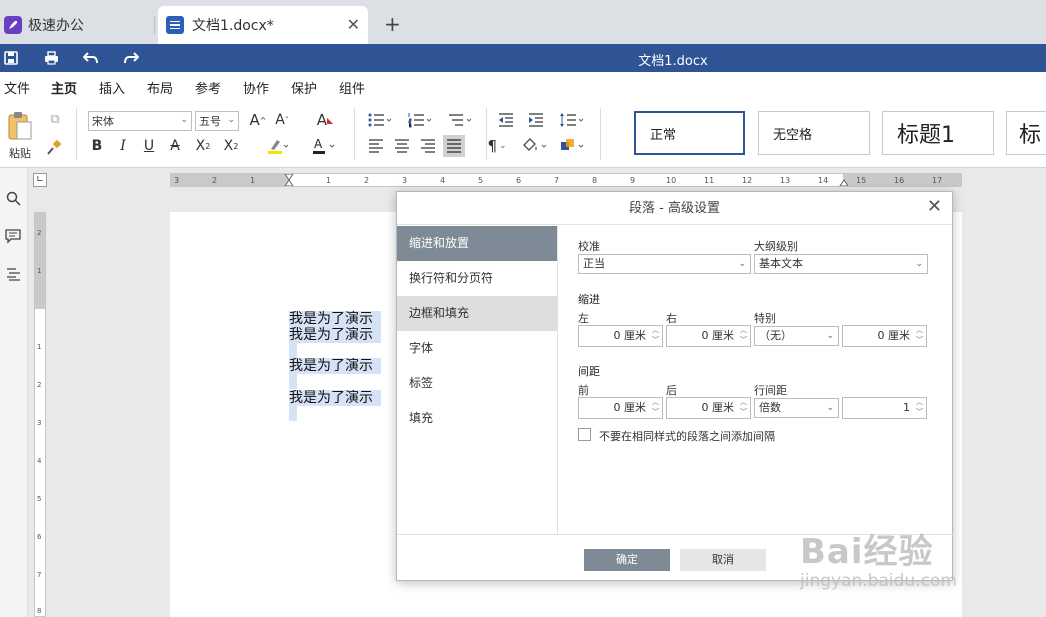 The width and height of the screenshot is (1046, 617). I want to click on font-color-icon: A, so click(323, 146).